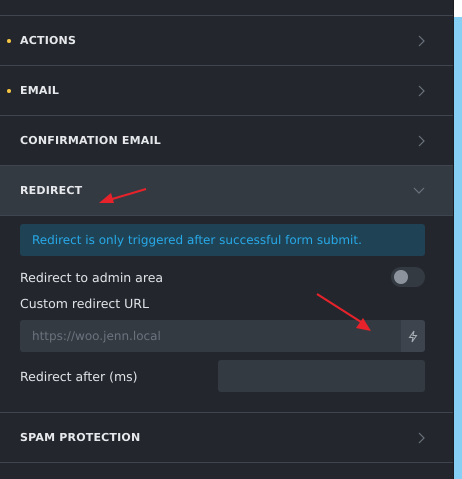 This screenshot has height=479, width=462. What do you see at coordinates (210, 336) in the screenshot?
I see `url-input-field: https://woo.jenn.local` at bounding box center [210, 336].